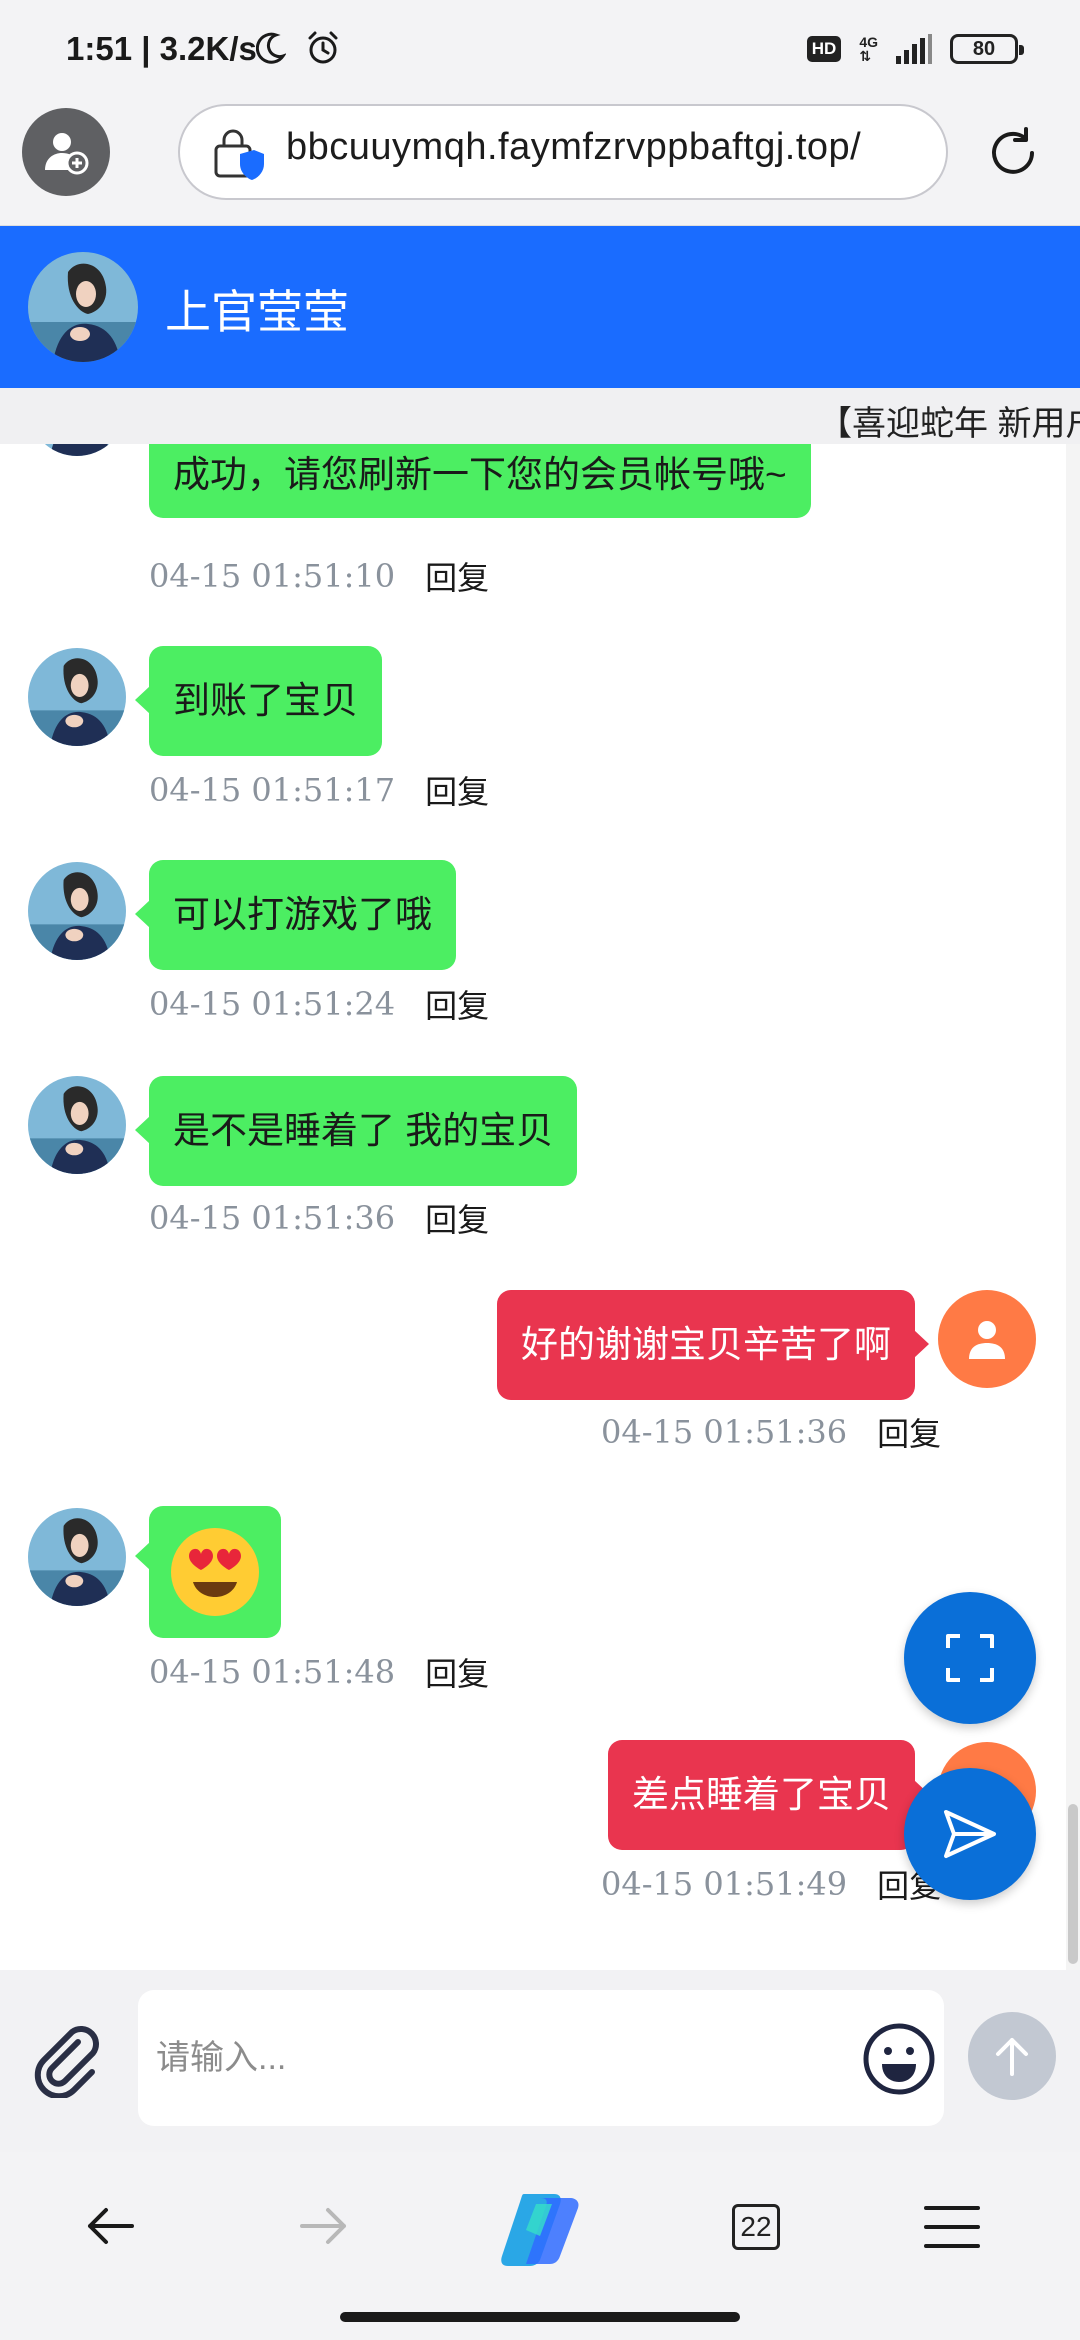 The image size is (1080, 2340). I want to click on message-input, so click(541, 2058).